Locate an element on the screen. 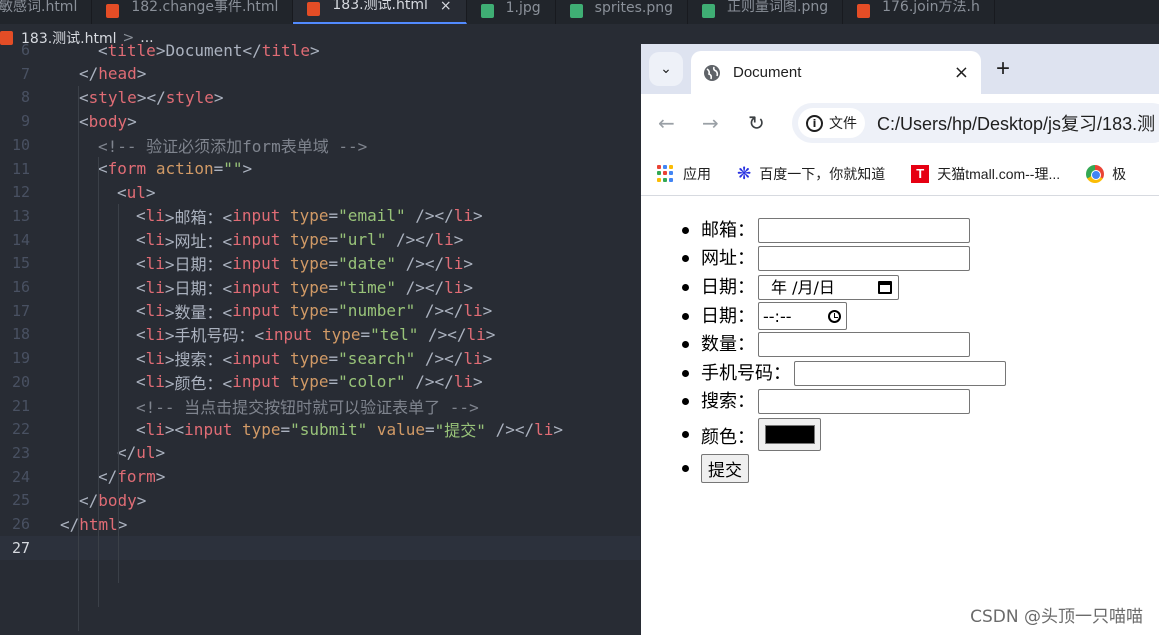 The width and height of the screenshot is (1159, 635). code-content: < li >日期：< input type = "date" /></li > is located at coordinates (304, 263).